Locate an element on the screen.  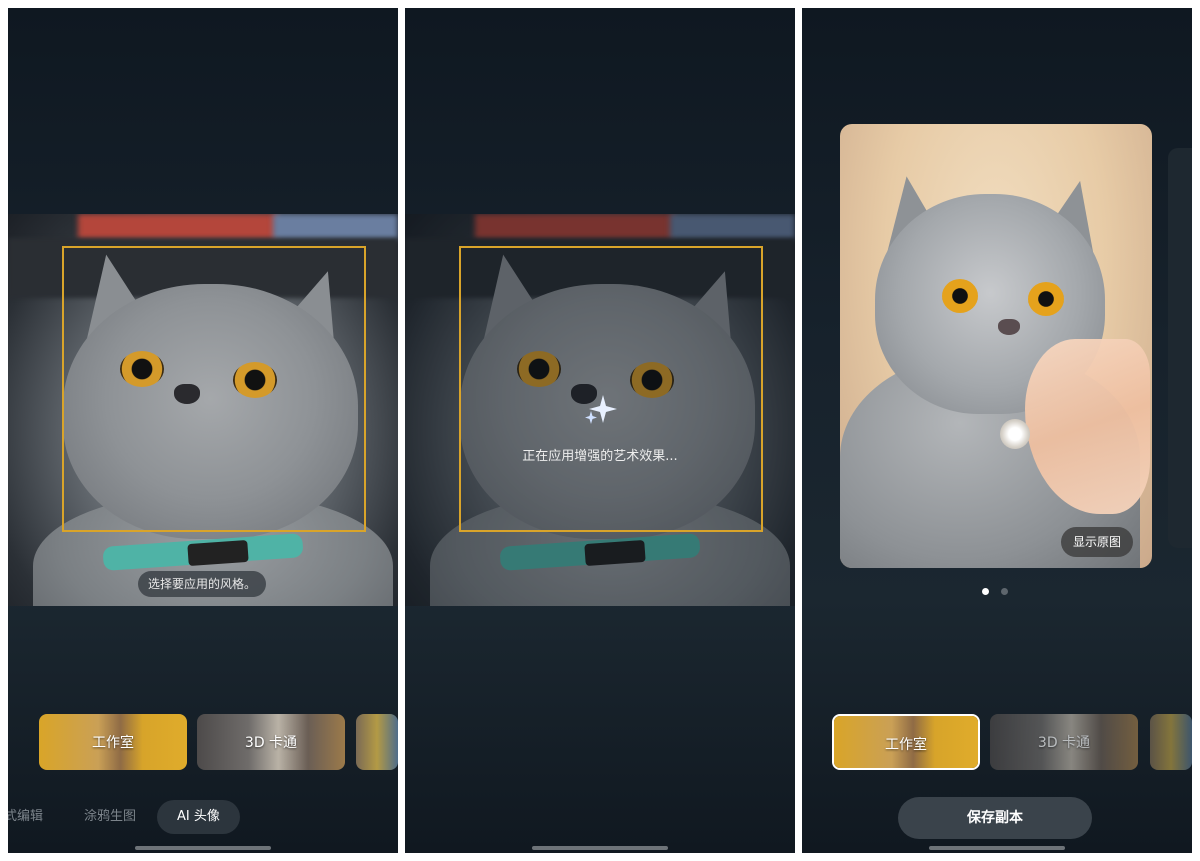
tab-edit: 式编辑 is located at coordinates (25, 817).